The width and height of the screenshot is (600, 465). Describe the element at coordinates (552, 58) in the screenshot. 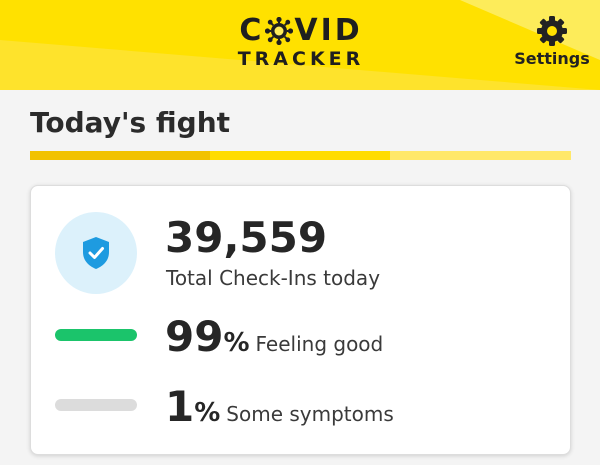

I see `settings-label: Settings` at that location.